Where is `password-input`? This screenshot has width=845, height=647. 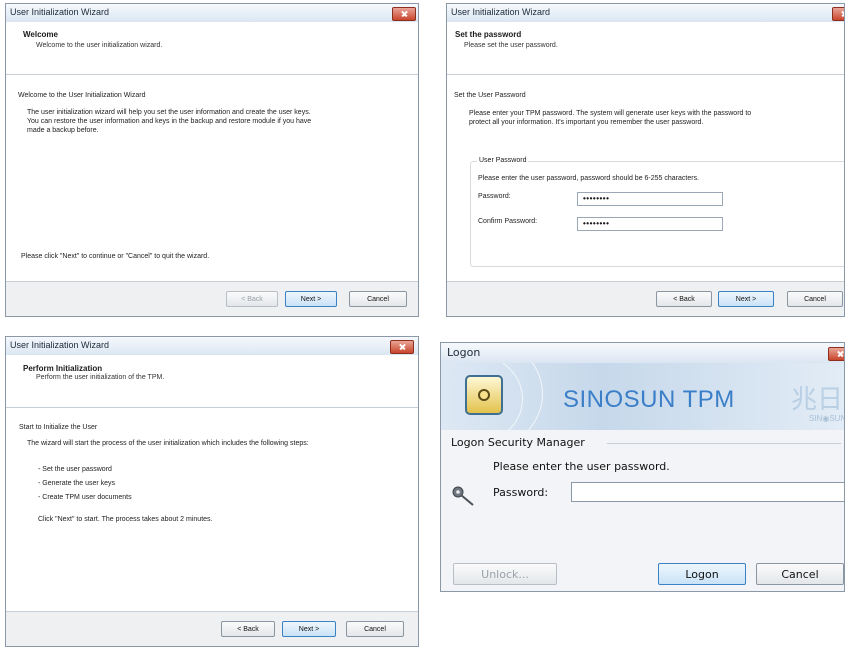
password-input is located at coordinates (707, 492).